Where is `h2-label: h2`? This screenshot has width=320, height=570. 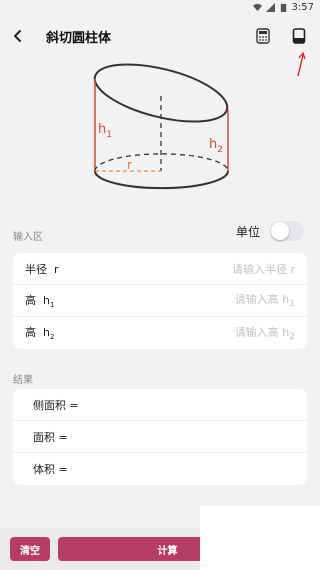 h2-label: h2 is located at coordinates (216, 146).